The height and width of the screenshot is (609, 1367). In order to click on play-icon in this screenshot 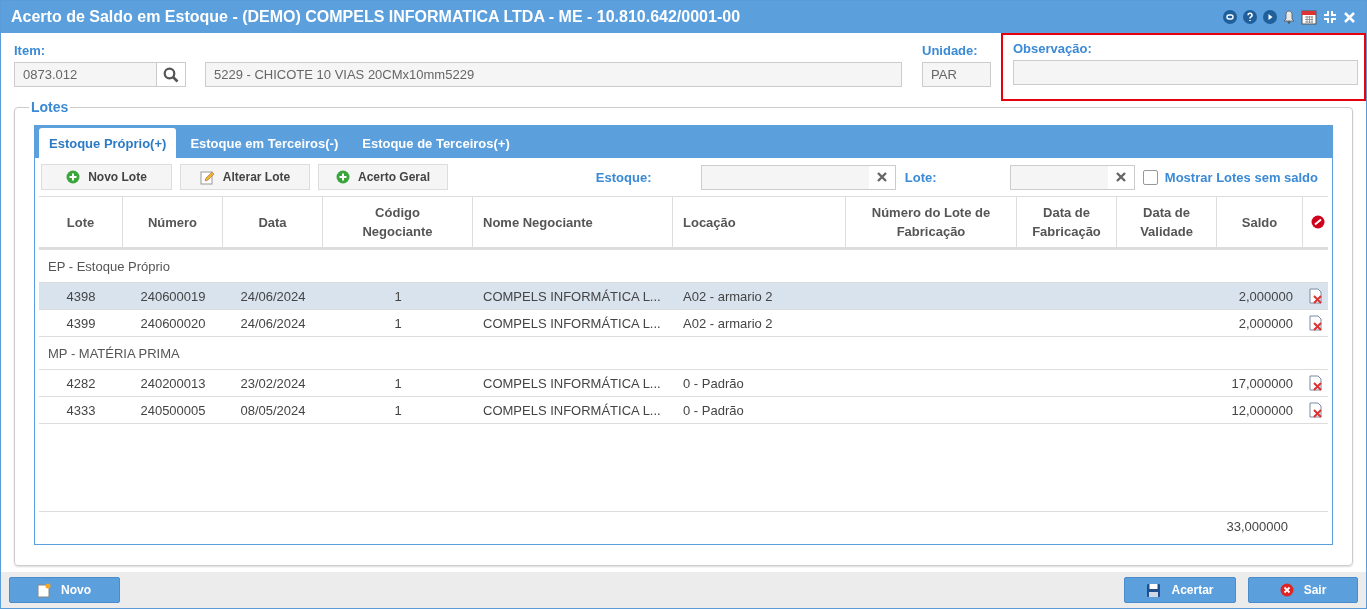, I will do `click(1270, 17)`.